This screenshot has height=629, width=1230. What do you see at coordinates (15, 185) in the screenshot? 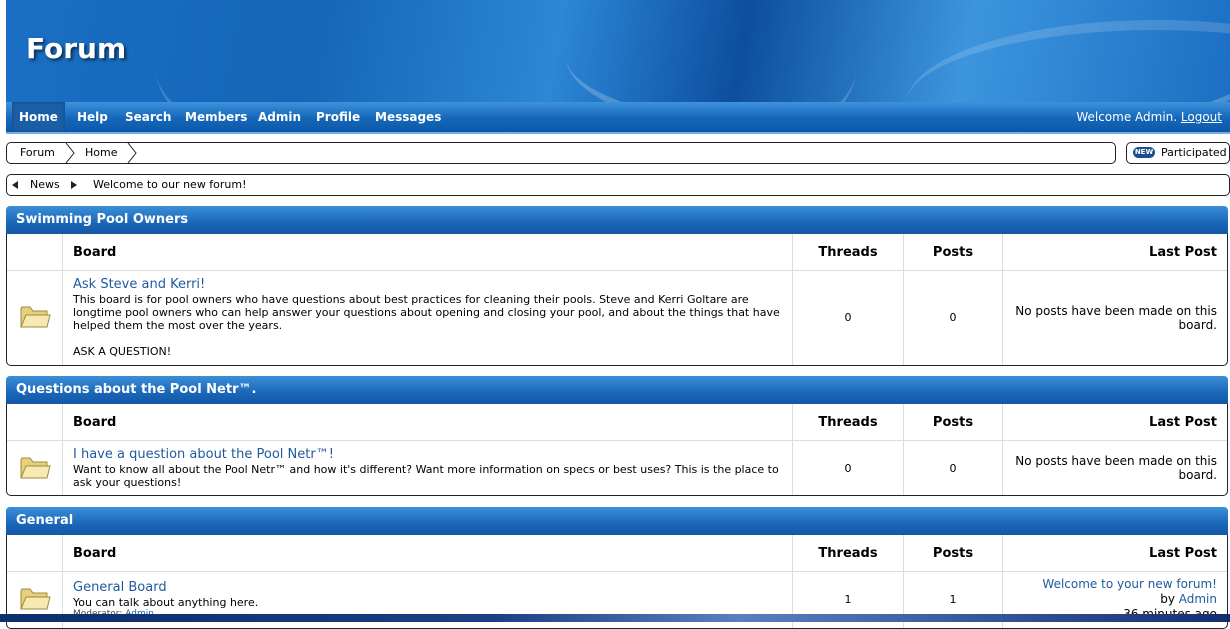
I see `triangle-left-icon` at bounding box center [15, 185].